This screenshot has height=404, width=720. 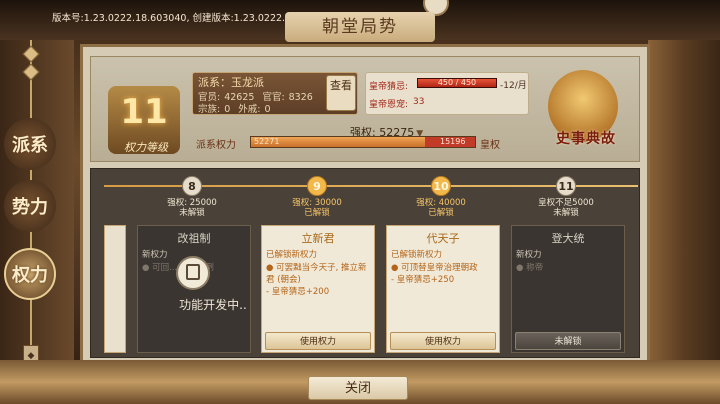 I want to click on node-8: 8, so click(x=192, y=186).